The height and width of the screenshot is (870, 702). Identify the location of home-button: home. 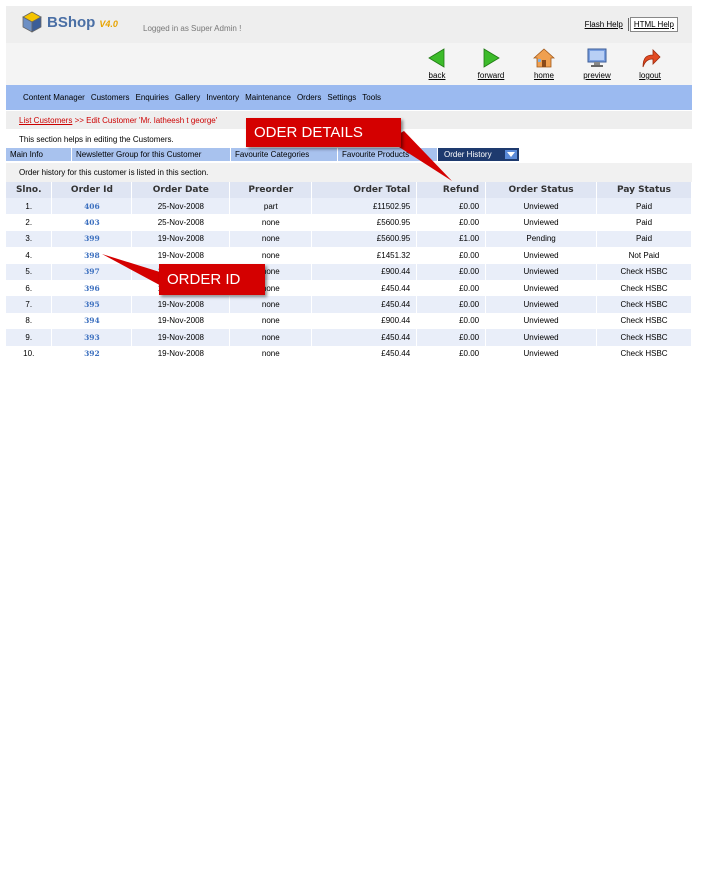
(544, 63).